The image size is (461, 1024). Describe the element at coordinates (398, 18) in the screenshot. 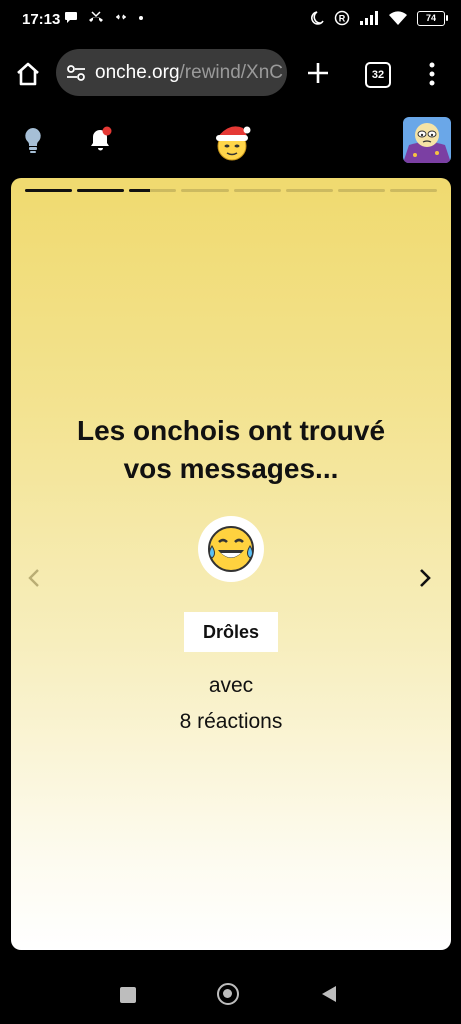

I see `wifi-icon` at that location.